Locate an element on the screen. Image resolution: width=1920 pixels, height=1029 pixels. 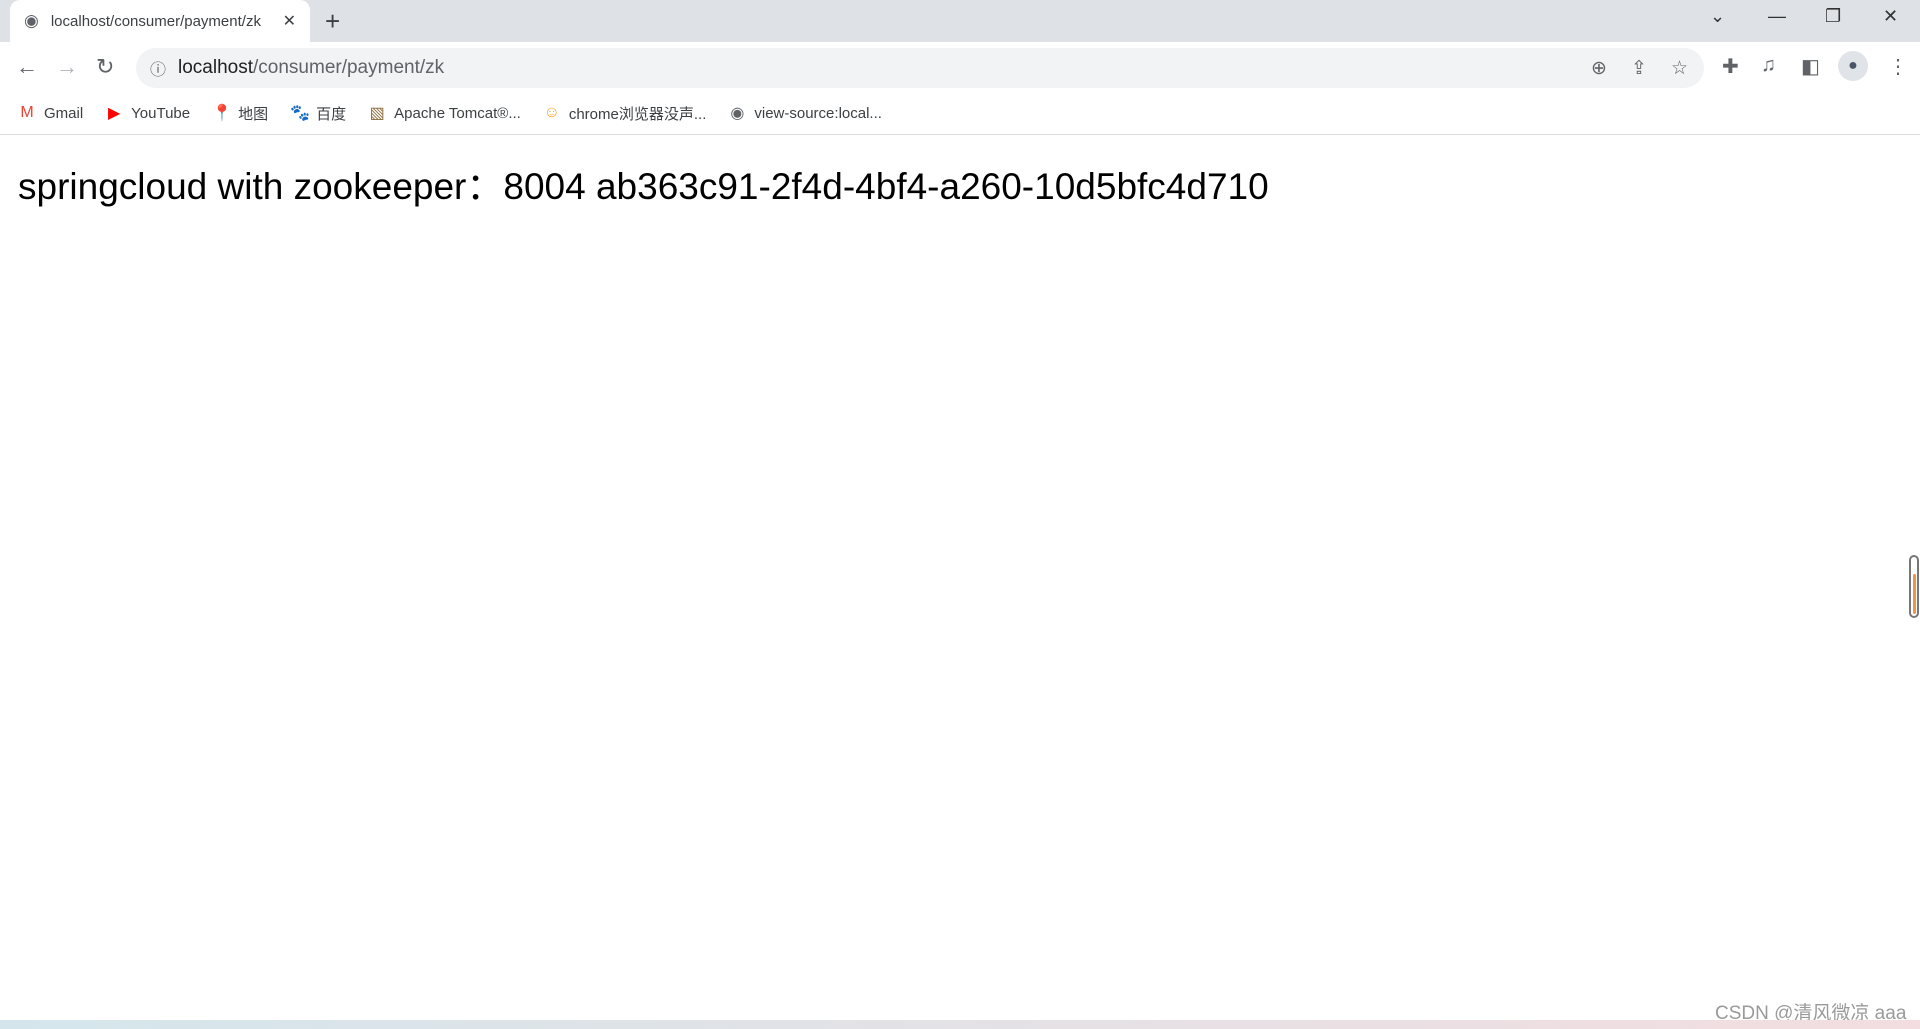
bookmark-star-icon: ☆ is located at coordinates (1679, 68).